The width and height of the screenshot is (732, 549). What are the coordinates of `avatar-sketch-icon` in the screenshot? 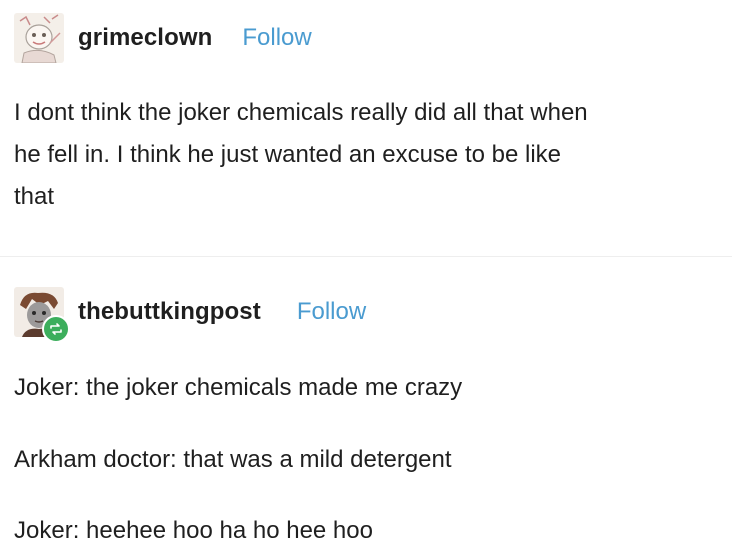 It's located at (39, 38).